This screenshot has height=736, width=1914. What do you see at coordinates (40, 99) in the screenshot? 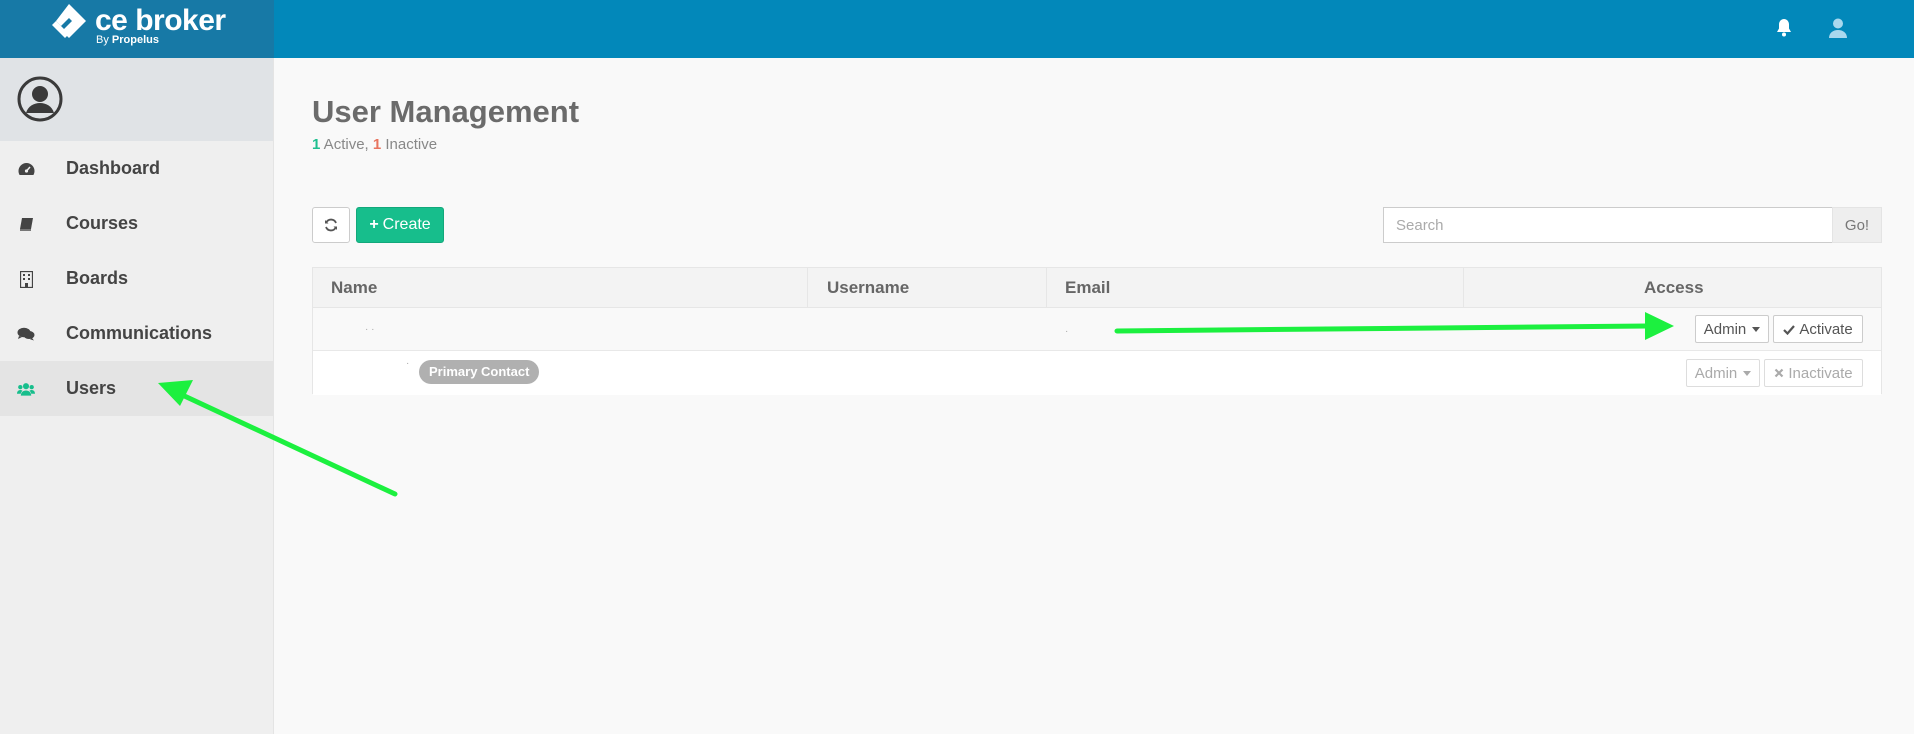
I see `avatar-icon` at bounding box center [40, 99].